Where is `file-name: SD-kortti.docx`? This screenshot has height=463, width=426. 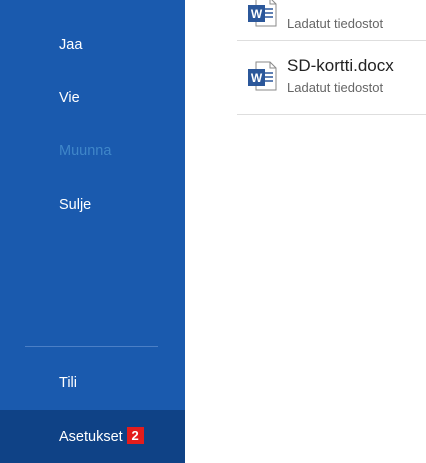 file-name: SD-kortti.docx is located at coordinates (340, 65).